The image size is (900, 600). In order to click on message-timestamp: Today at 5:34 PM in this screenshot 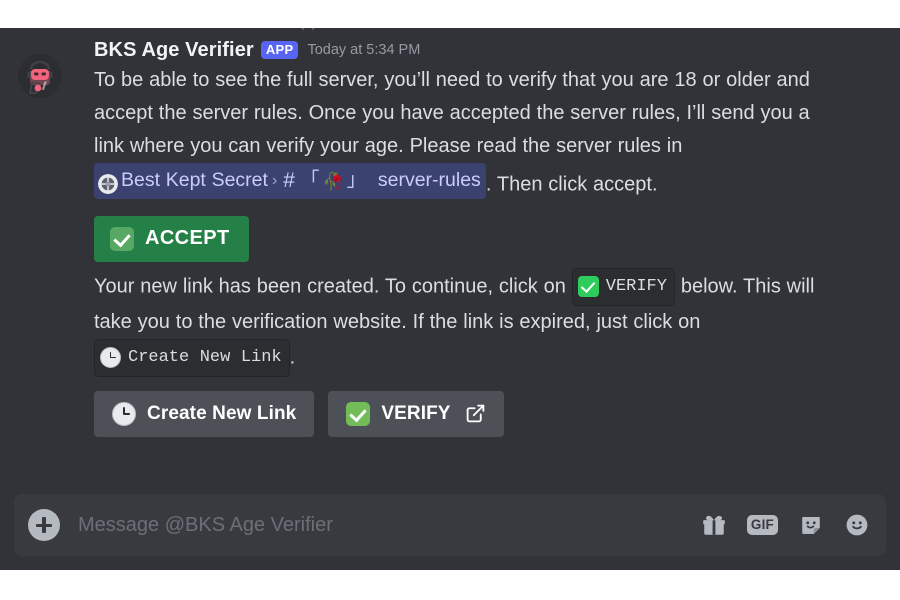, I will do `click(364, 50)`.